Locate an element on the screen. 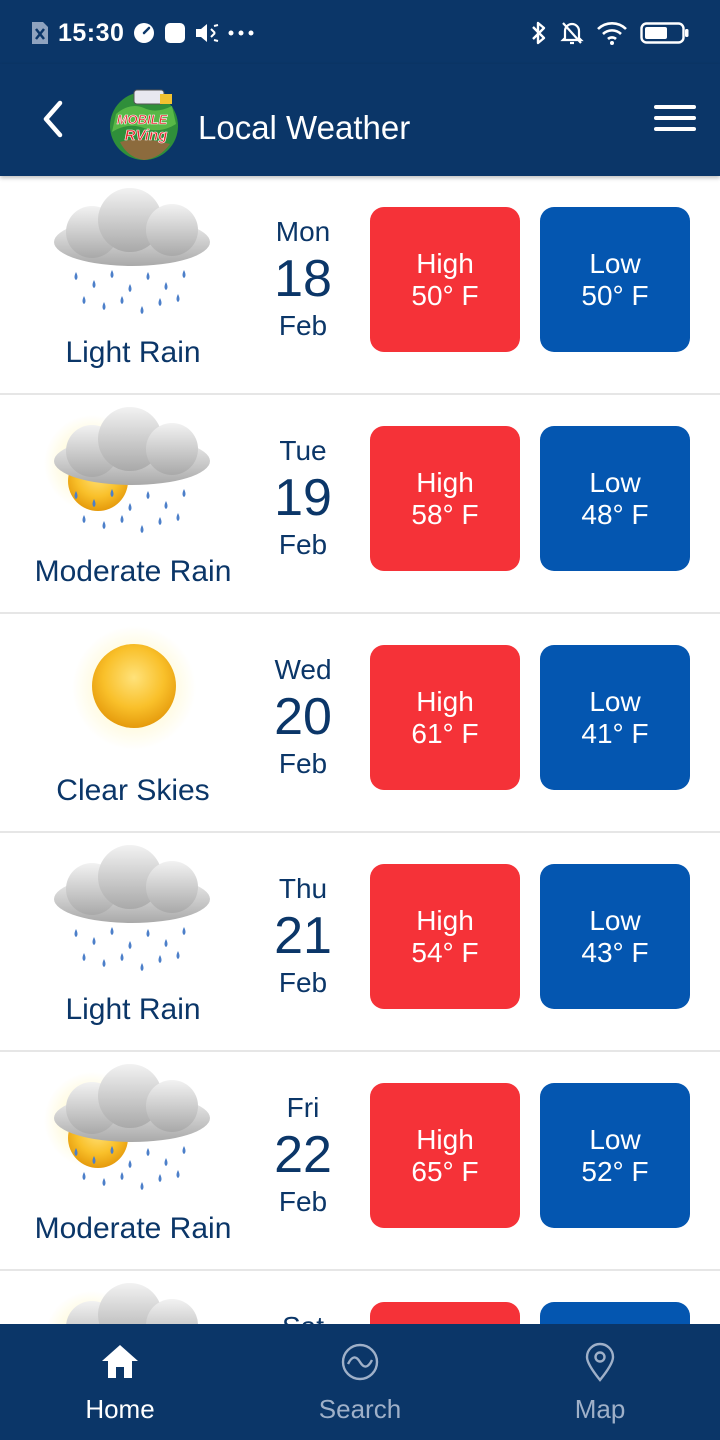 This screenshot has height=1440, width=720. day-of-week: Thu is located at coordinates (303, 888).